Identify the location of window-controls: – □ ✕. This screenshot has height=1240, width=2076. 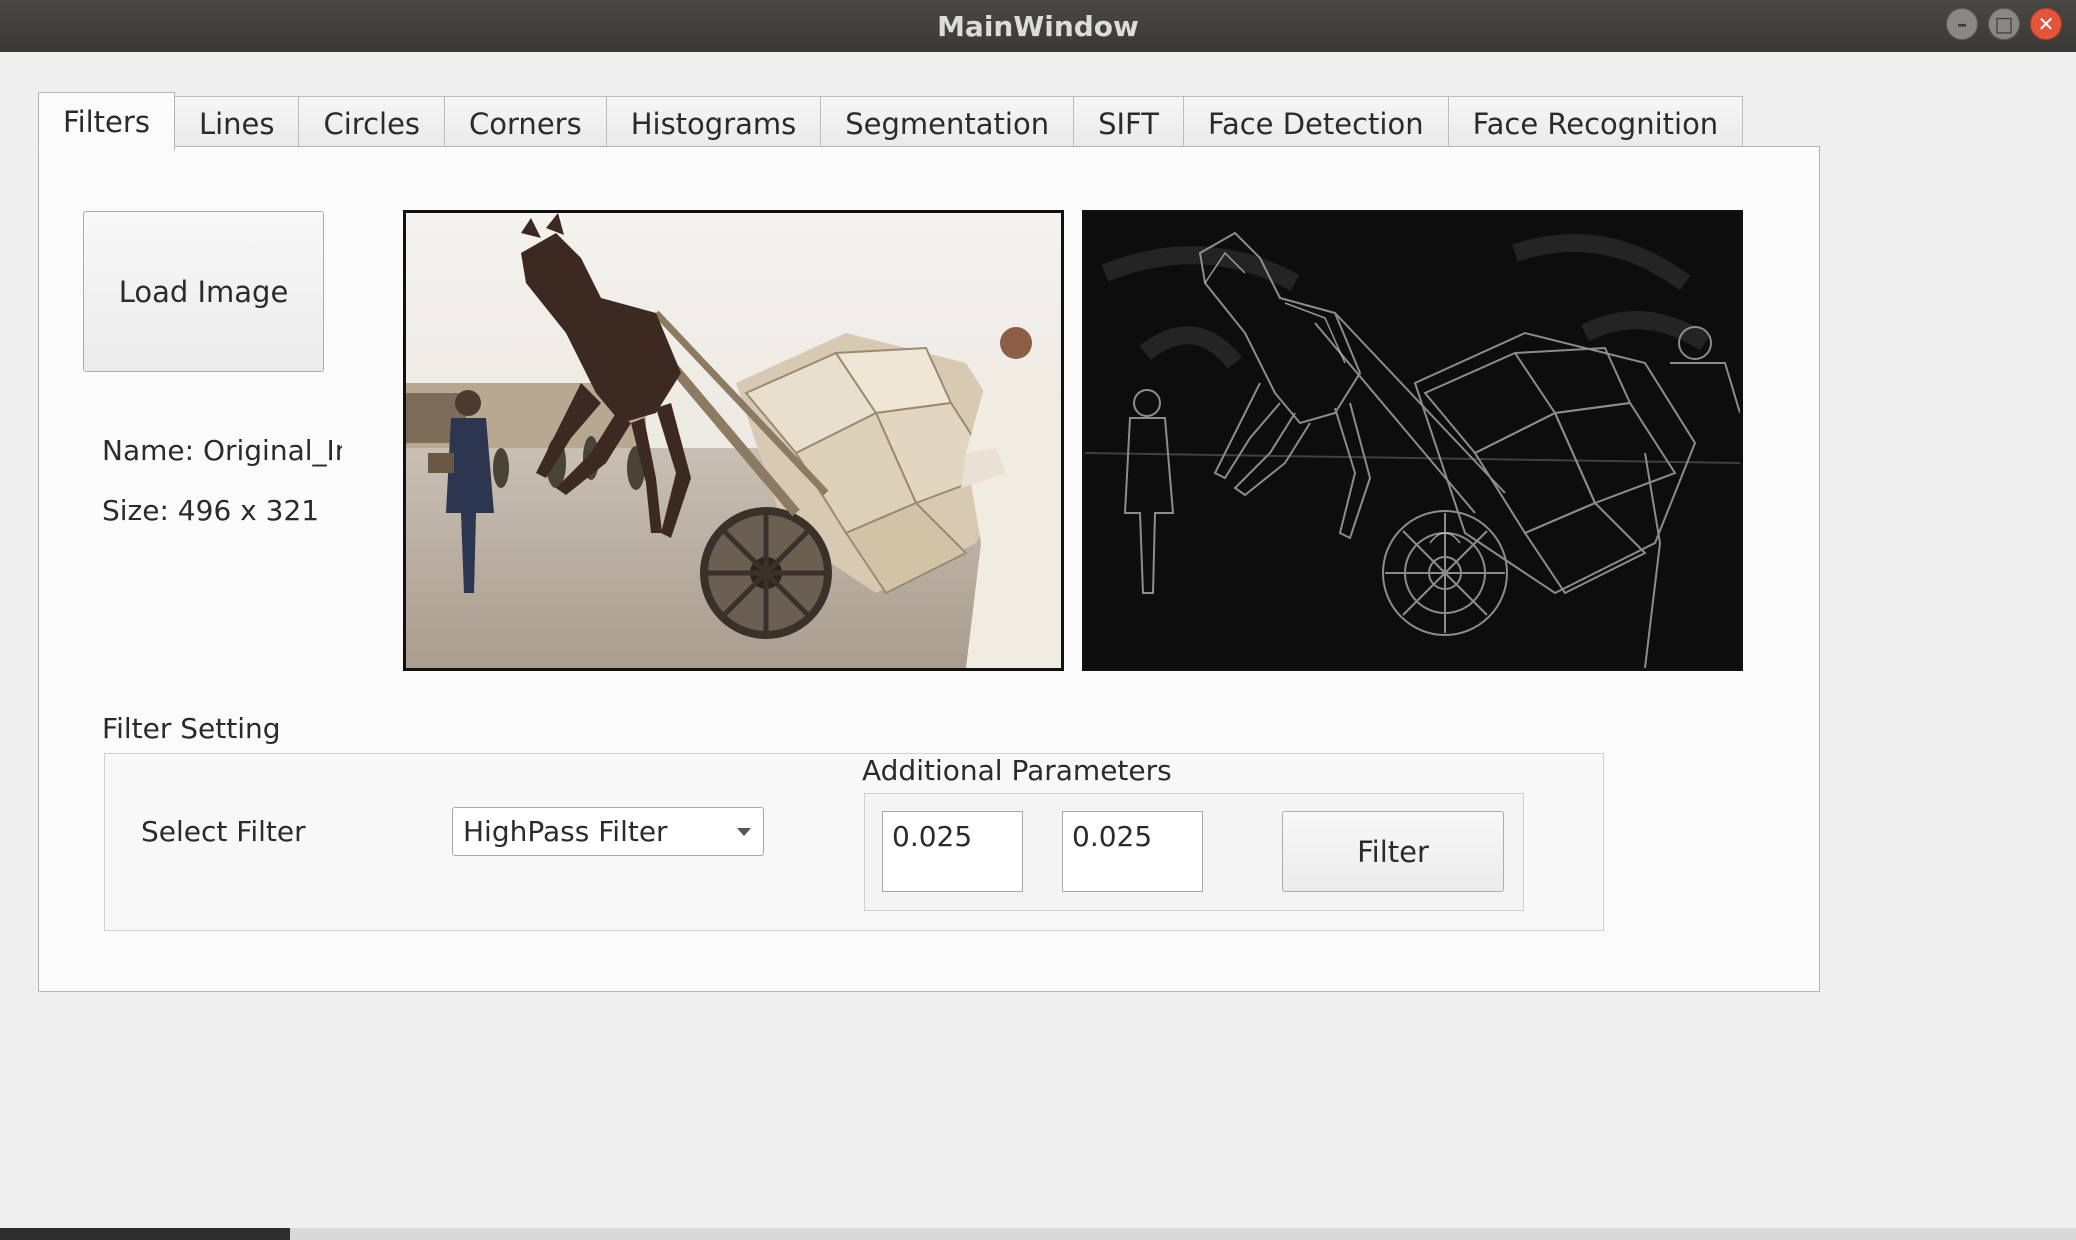
(2004, 24).